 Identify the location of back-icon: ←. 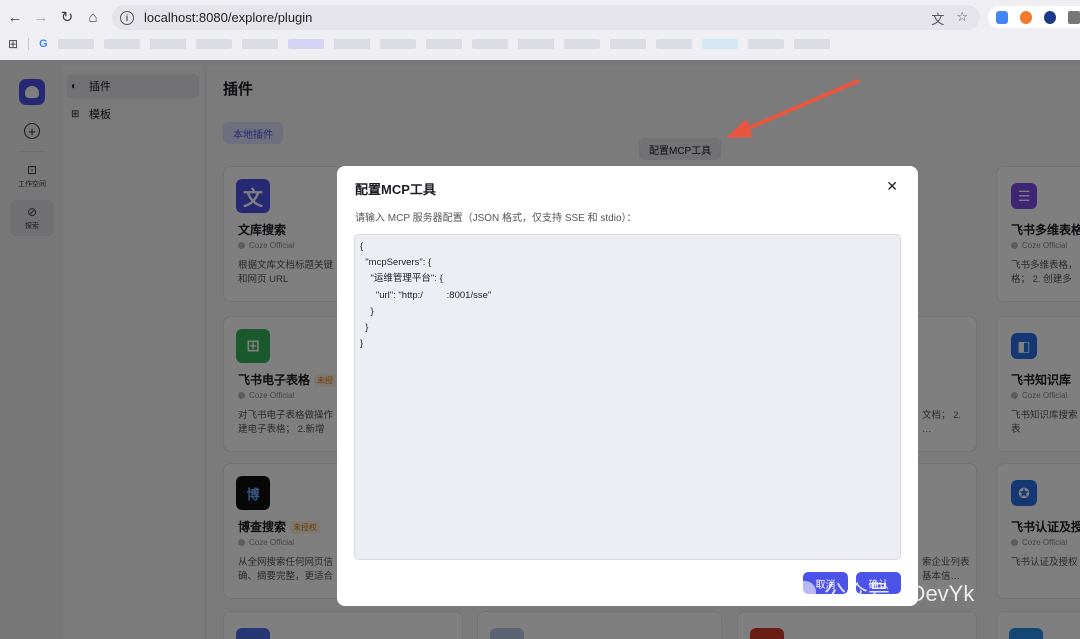
(15, 17).